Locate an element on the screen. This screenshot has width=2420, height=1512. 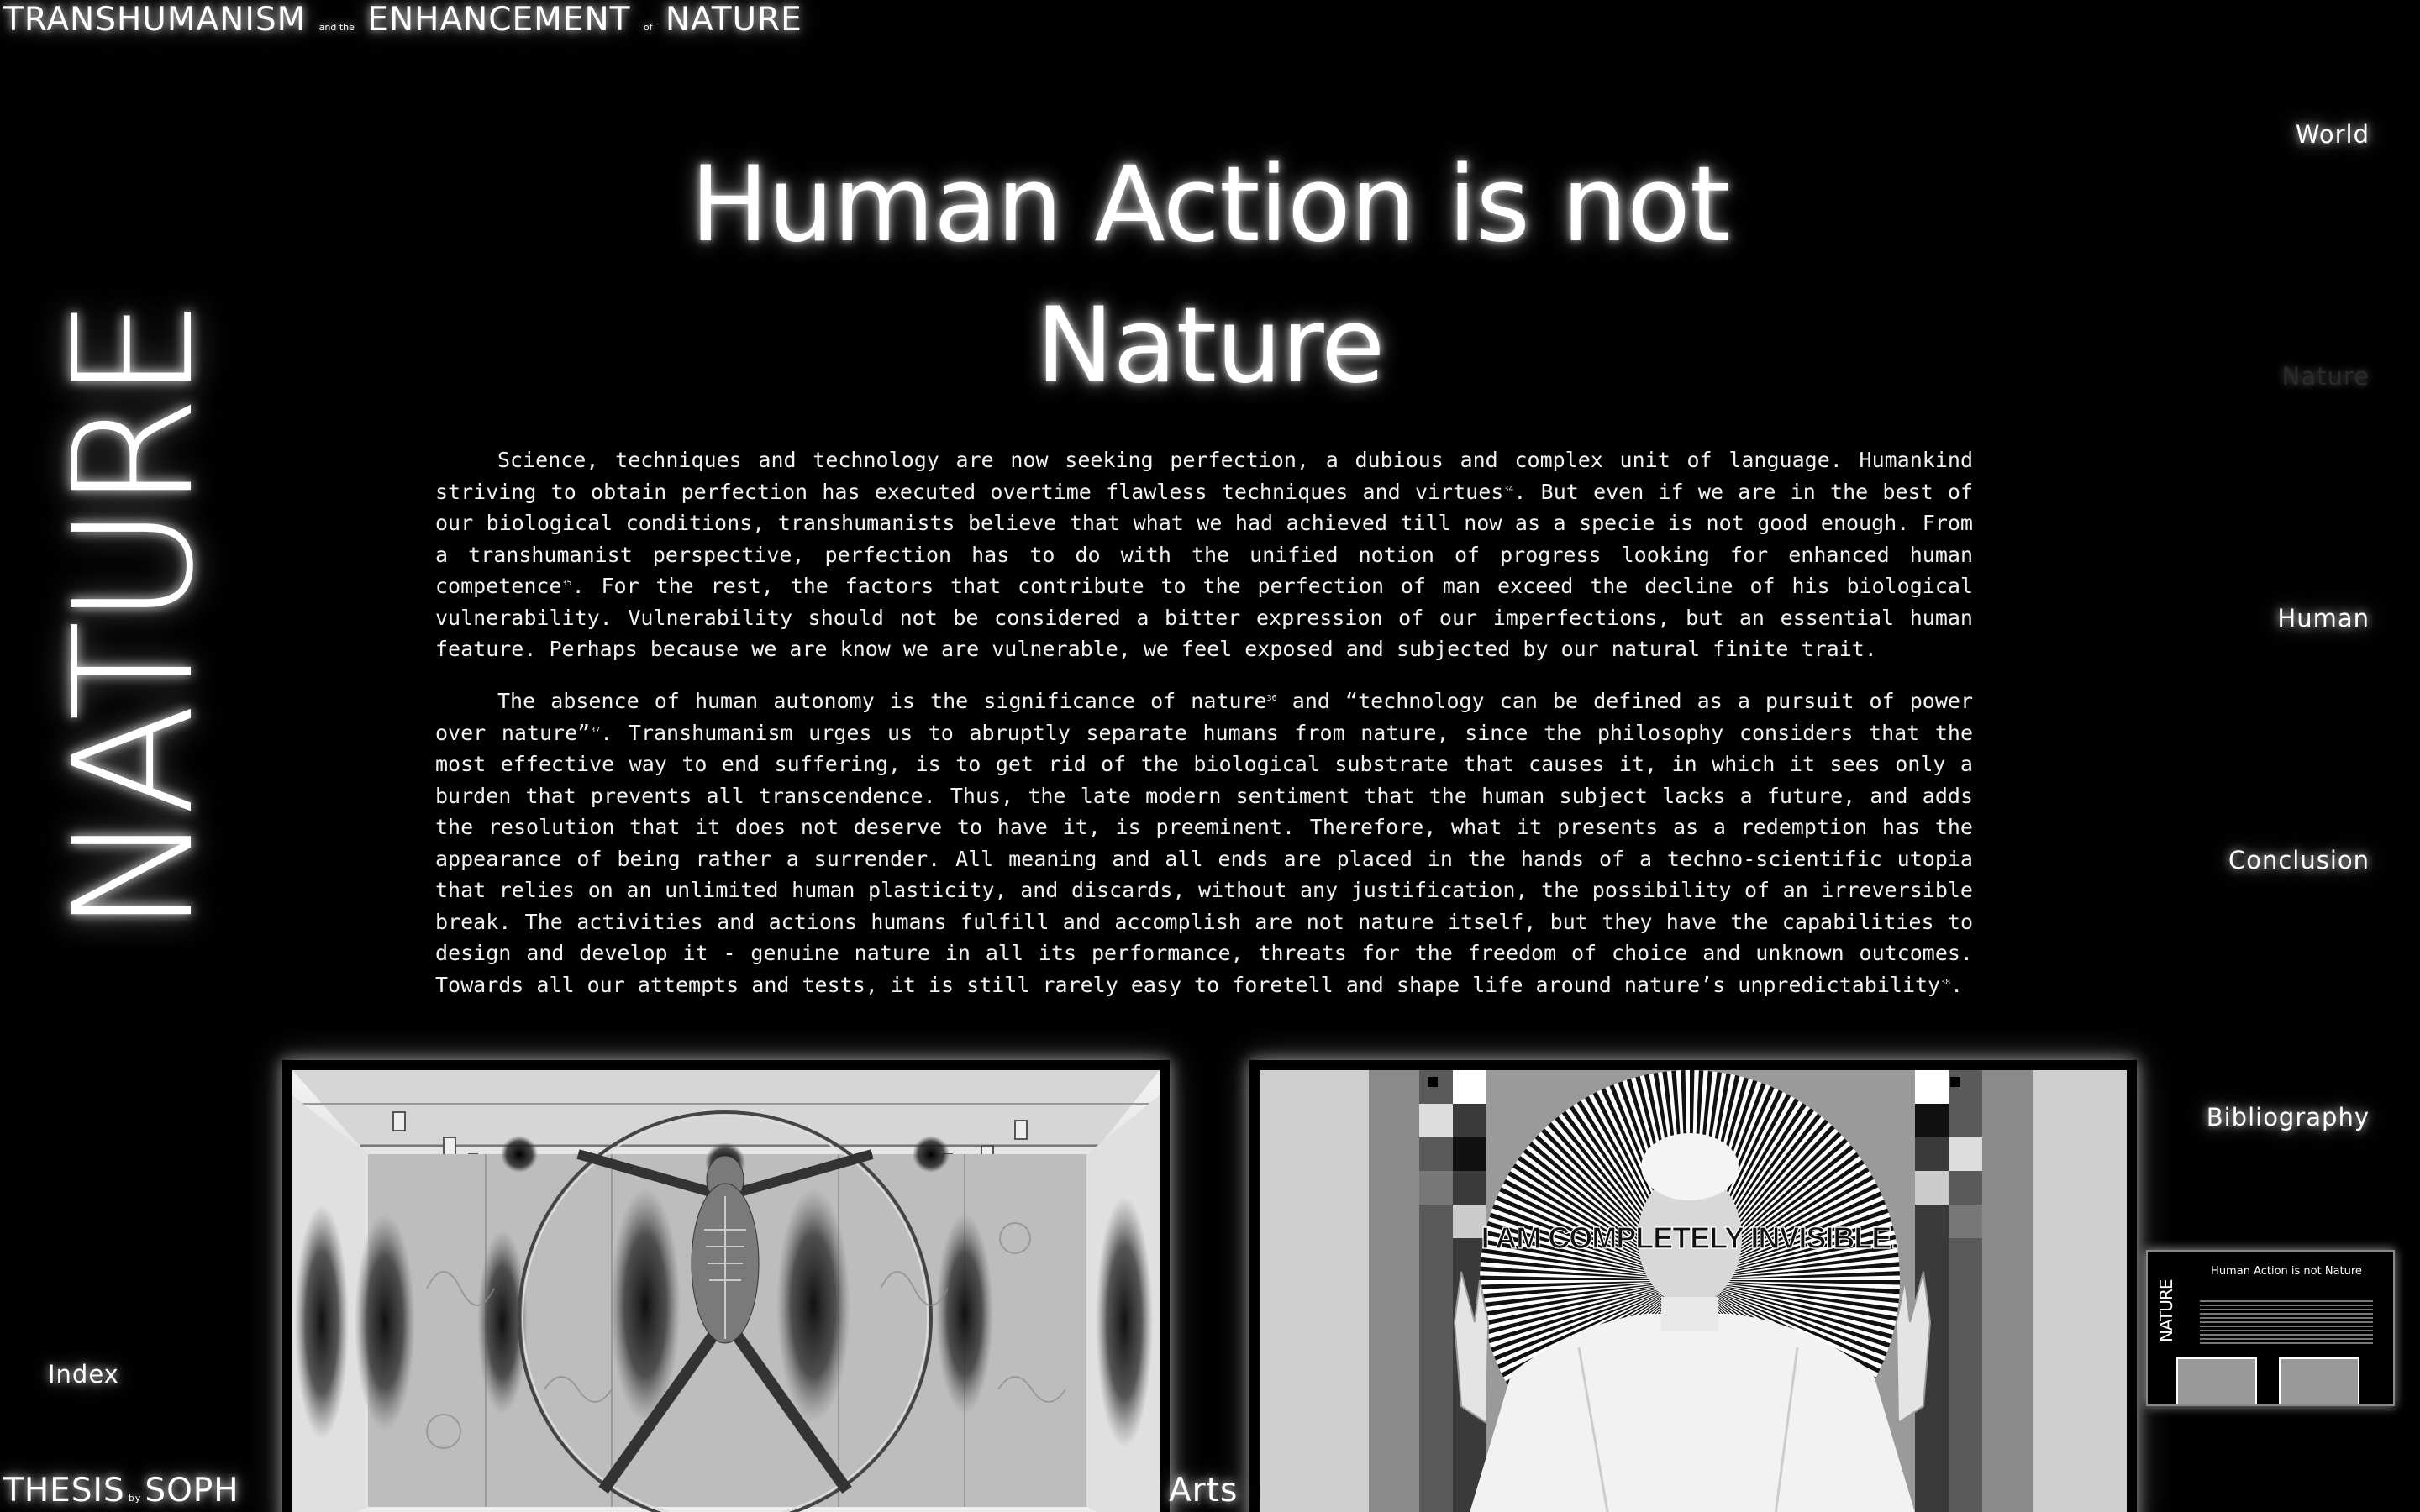
artwork-image-left is located at coordinates (726, 1286).